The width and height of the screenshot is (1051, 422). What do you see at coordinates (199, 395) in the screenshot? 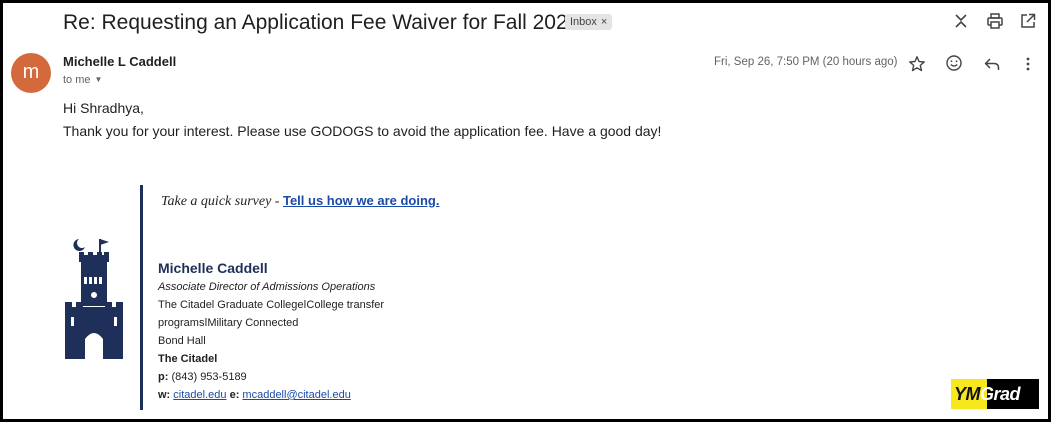
I see `website-link: citadel.edu` at bounding box center [199, 395].